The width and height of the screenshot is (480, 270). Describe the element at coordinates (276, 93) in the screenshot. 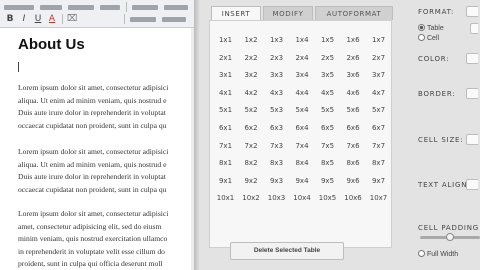

I see `grid-cell: 4x3` at that location.